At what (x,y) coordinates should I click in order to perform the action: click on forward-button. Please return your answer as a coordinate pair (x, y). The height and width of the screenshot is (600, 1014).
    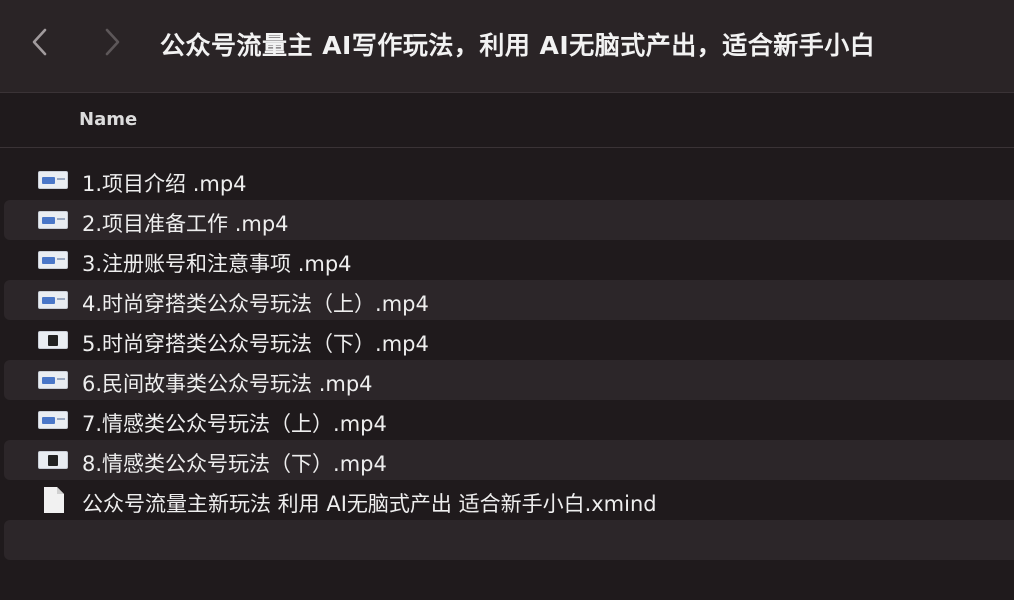
    Looking at the image, I should click on (112, 42).